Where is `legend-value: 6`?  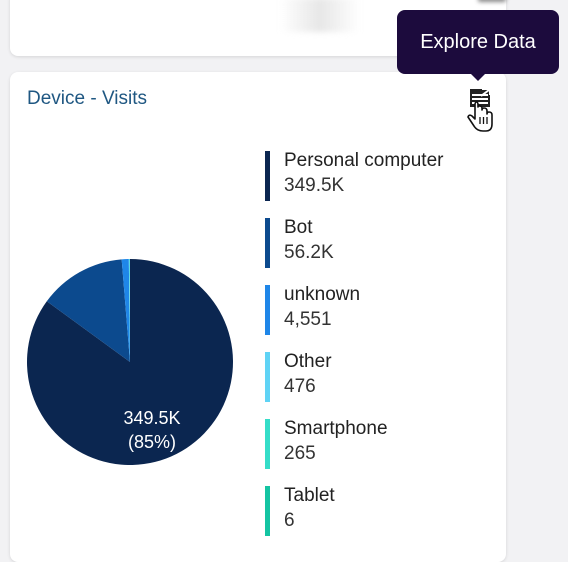
legend-value: 6 is located at coordinates (289, 521).